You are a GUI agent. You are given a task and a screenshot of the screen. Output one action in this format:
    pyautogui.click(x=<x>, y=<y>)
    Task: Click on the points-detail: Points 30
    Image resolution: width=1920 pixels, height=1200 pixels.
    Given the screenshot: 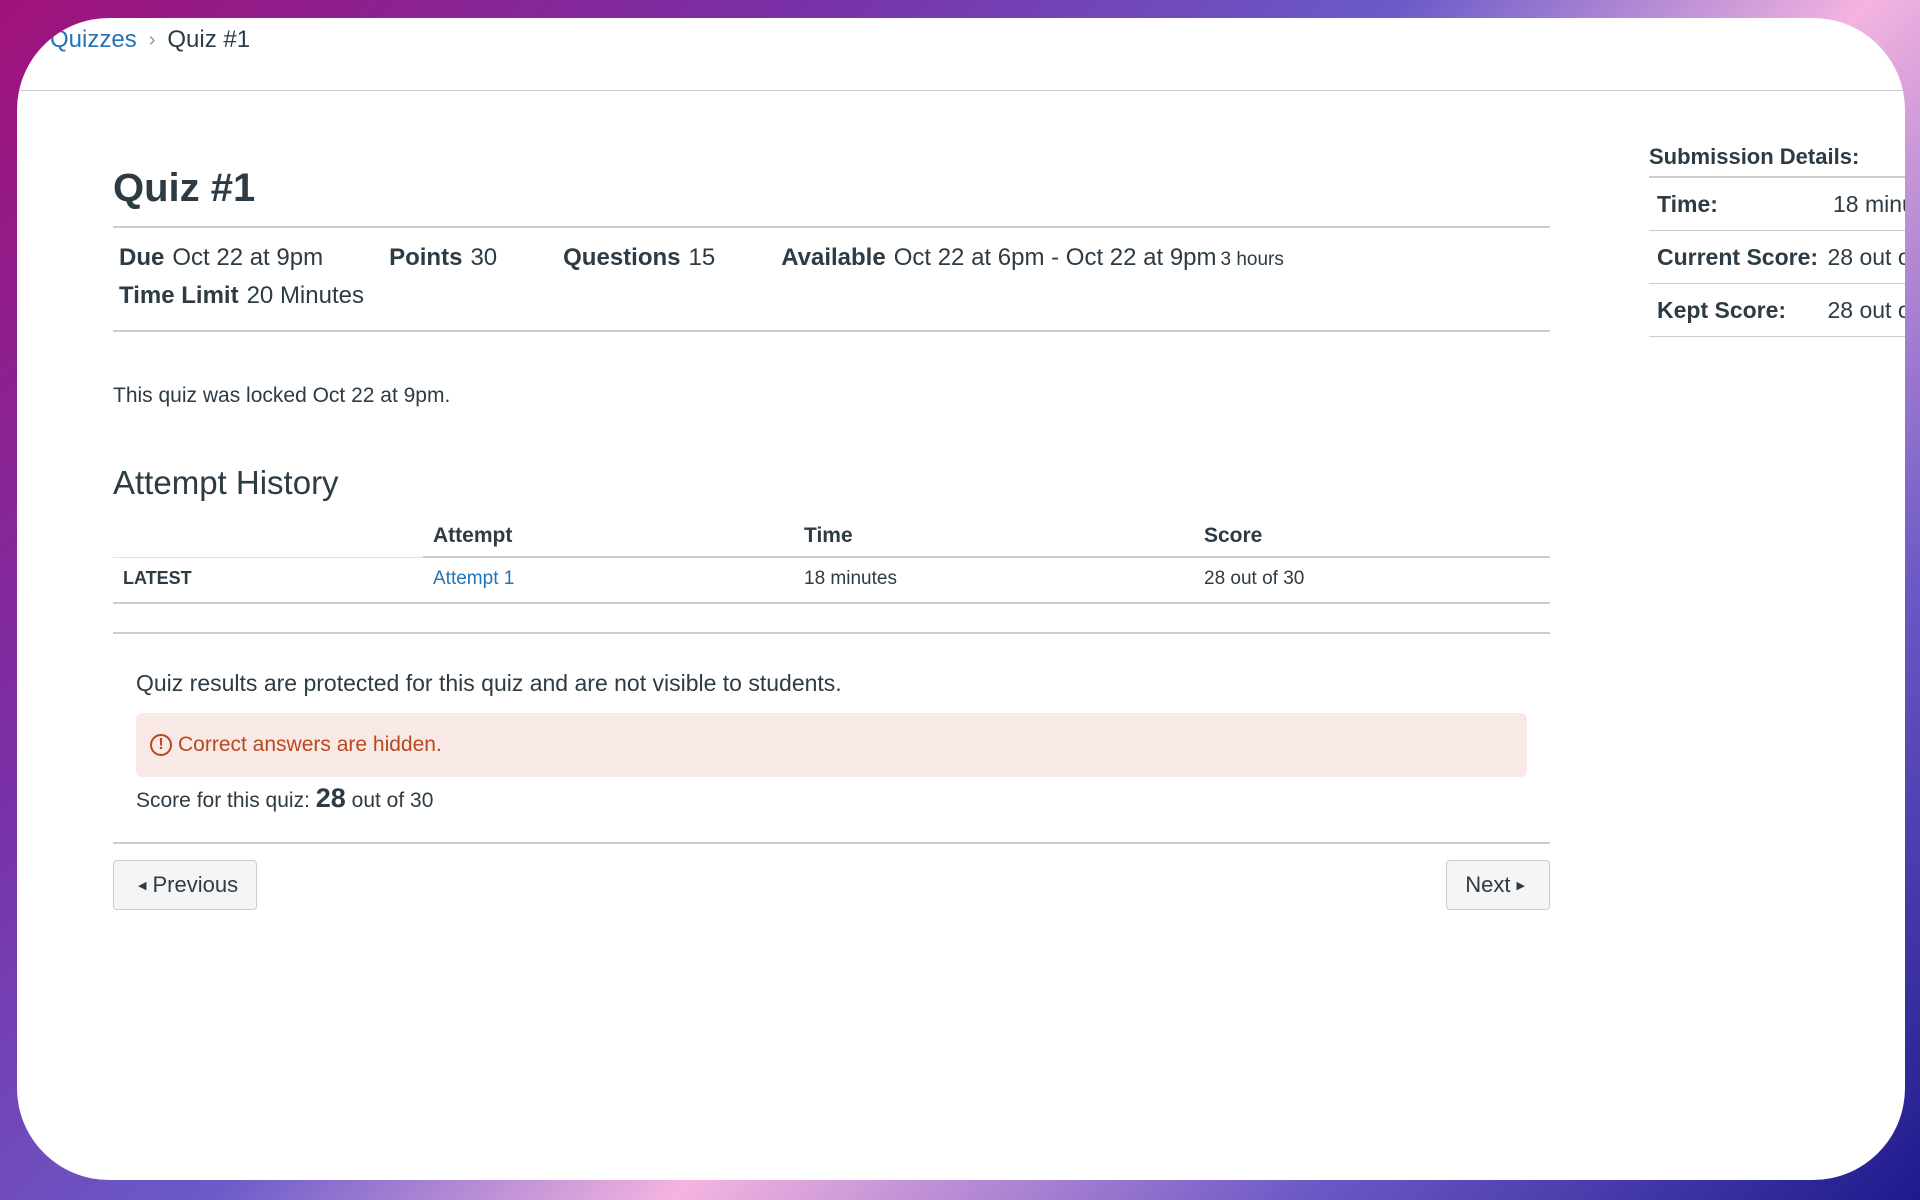 What is the action you would take?
    pyautogui.click(x=443, y=258)
    